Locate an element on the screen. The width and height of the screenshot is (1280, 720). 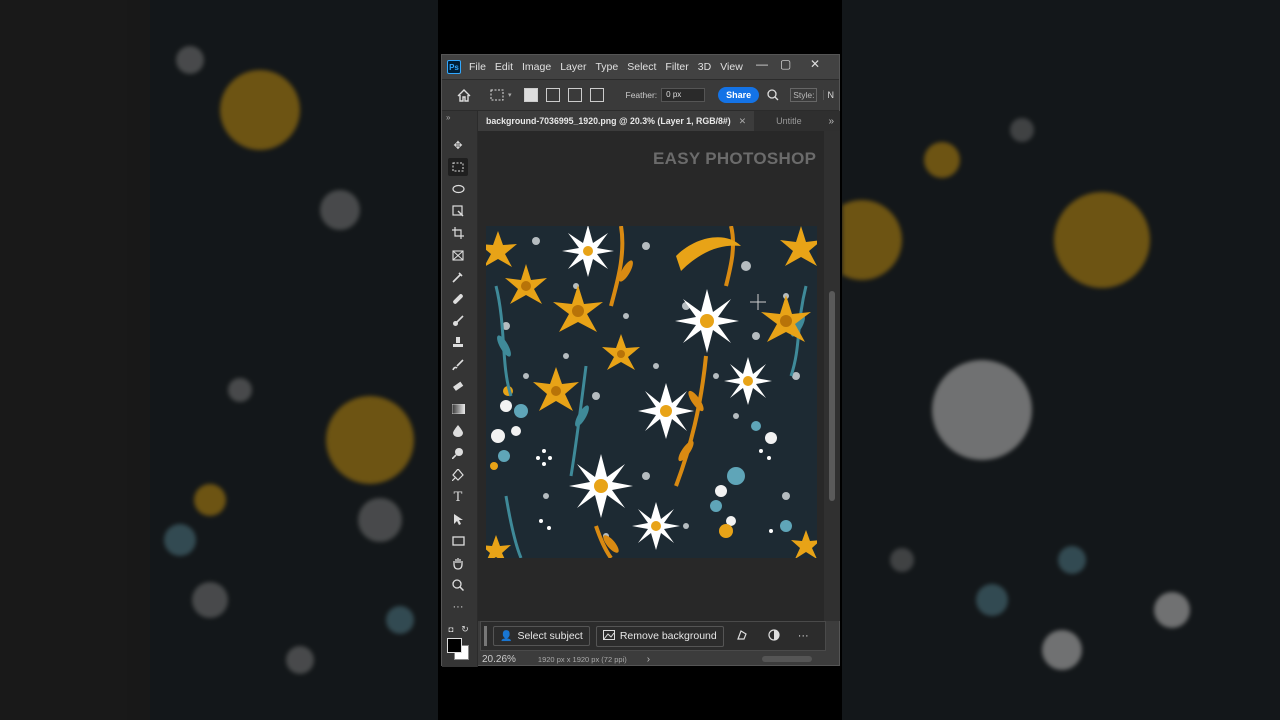
move-icon: ✥ is located at coordinates (458, 145).